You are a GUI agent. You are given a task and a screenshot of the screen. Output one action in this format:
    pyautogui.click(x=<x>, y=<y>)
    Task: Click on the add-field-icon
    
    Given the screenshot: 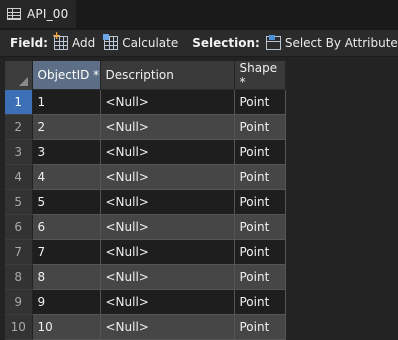 What is the action you would take?
    pyautogui.click(x=60, y=39)
    